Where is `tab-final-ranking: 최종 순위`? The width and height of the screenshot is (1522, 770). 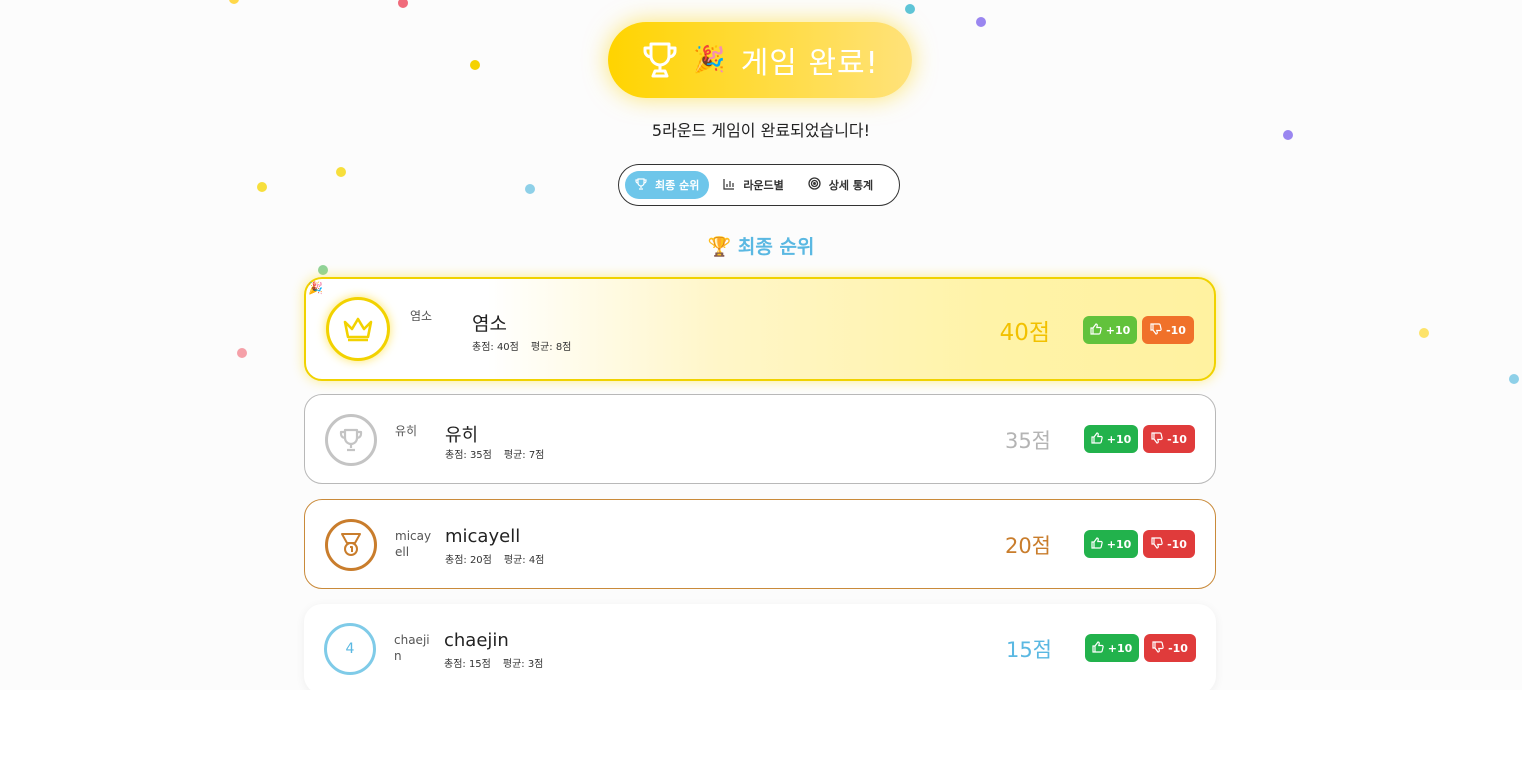 tab-final-ranking: 최종 순위 is located at coordinates (667, 185).